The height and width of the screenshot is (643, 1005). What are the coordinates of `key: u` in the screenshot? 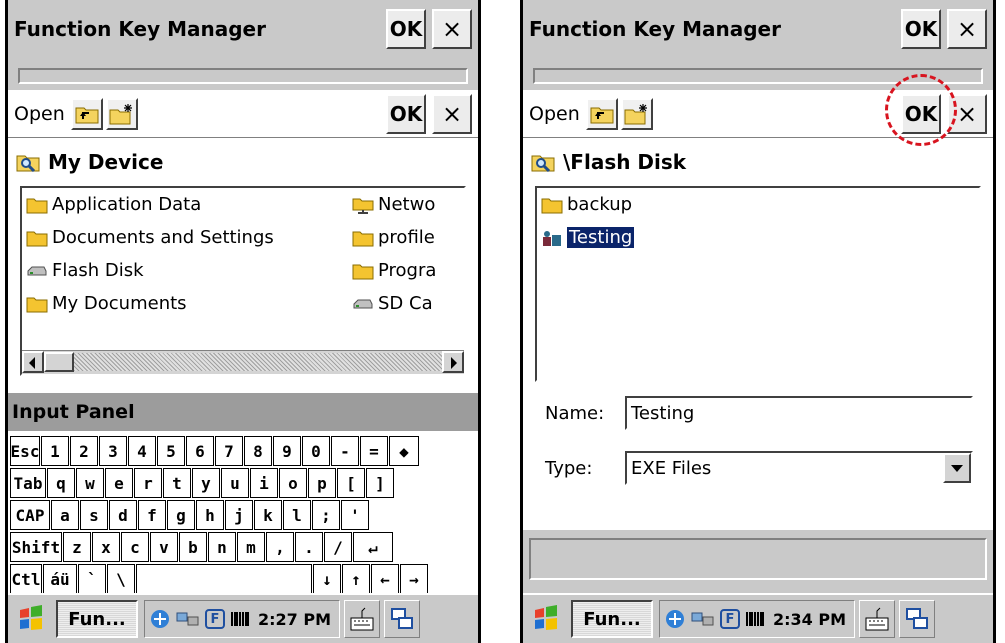 It's located at (235, 483).